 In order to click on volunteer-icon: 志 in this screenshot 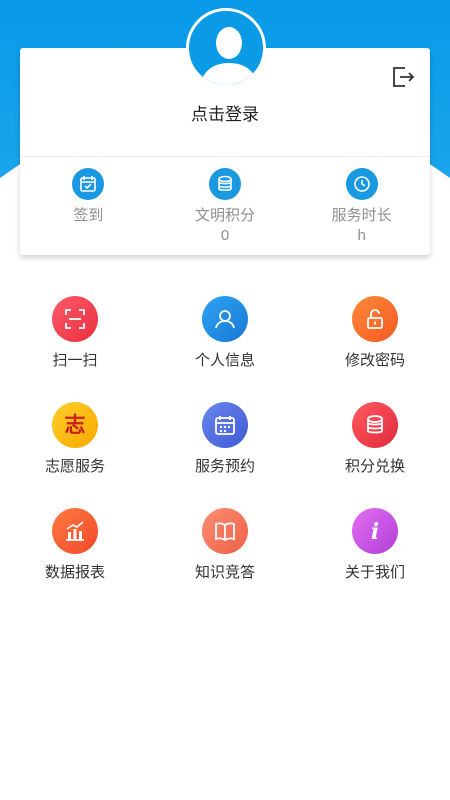, I will do `click(75, 425)`.